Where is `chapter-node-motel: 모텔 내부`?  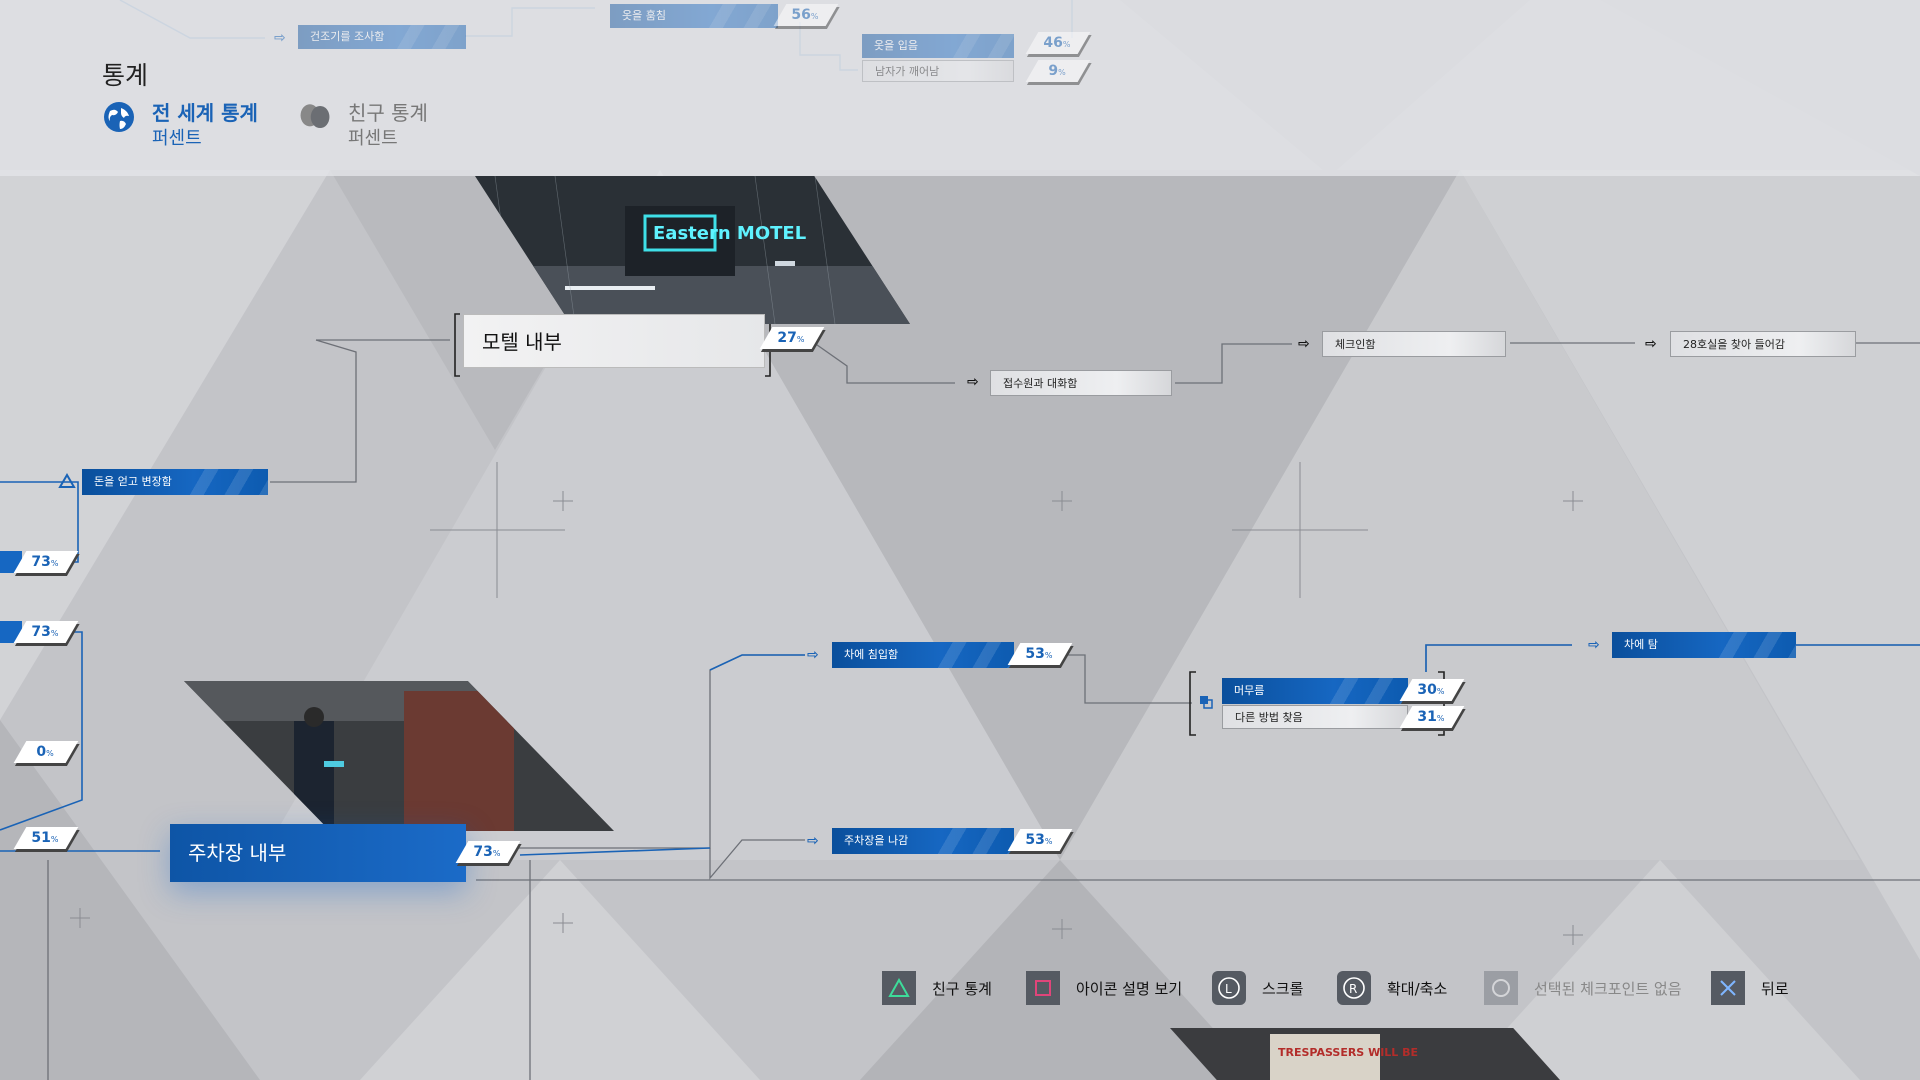
chapter-node-motel: 모텔 내부 is located at coordinates (614, 341).